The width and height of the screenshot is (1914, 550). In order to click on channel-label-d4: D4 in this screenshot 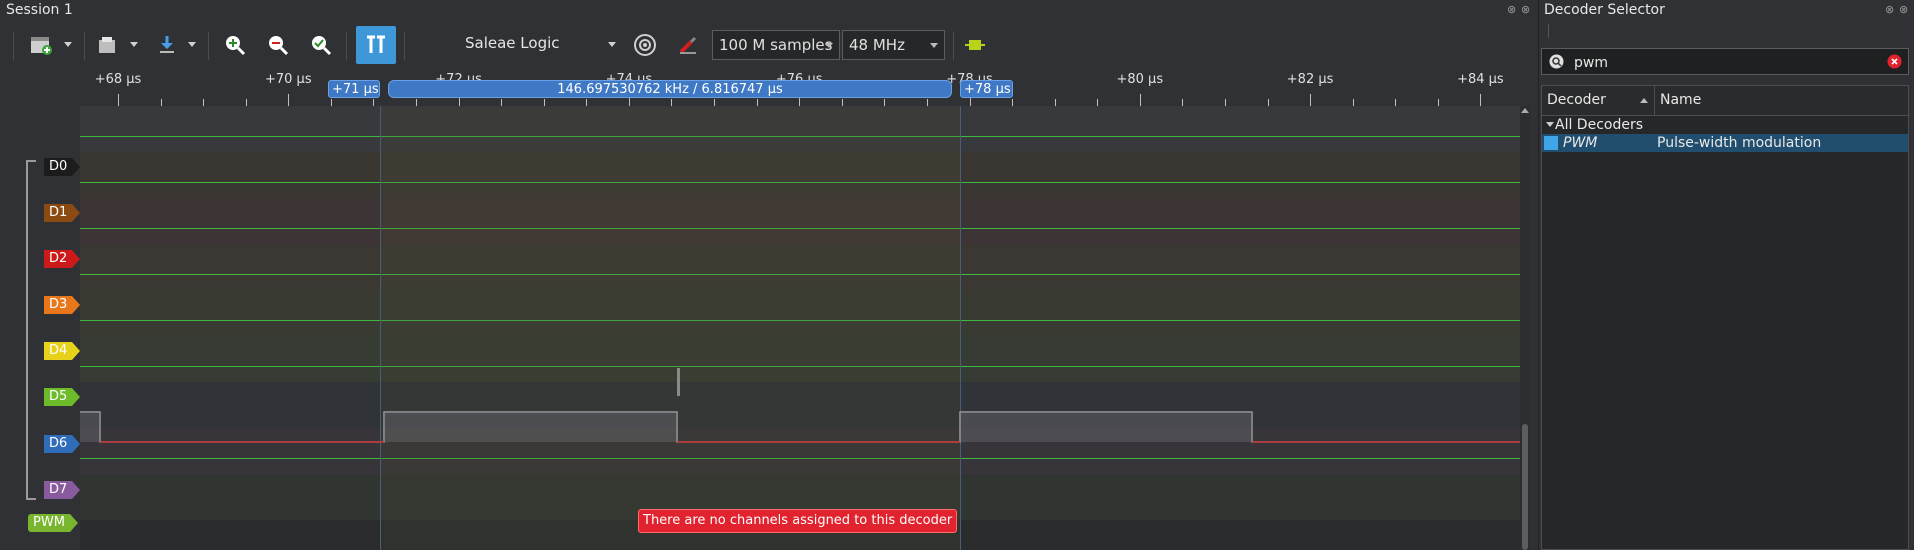, I will do `click(62, 351)`.